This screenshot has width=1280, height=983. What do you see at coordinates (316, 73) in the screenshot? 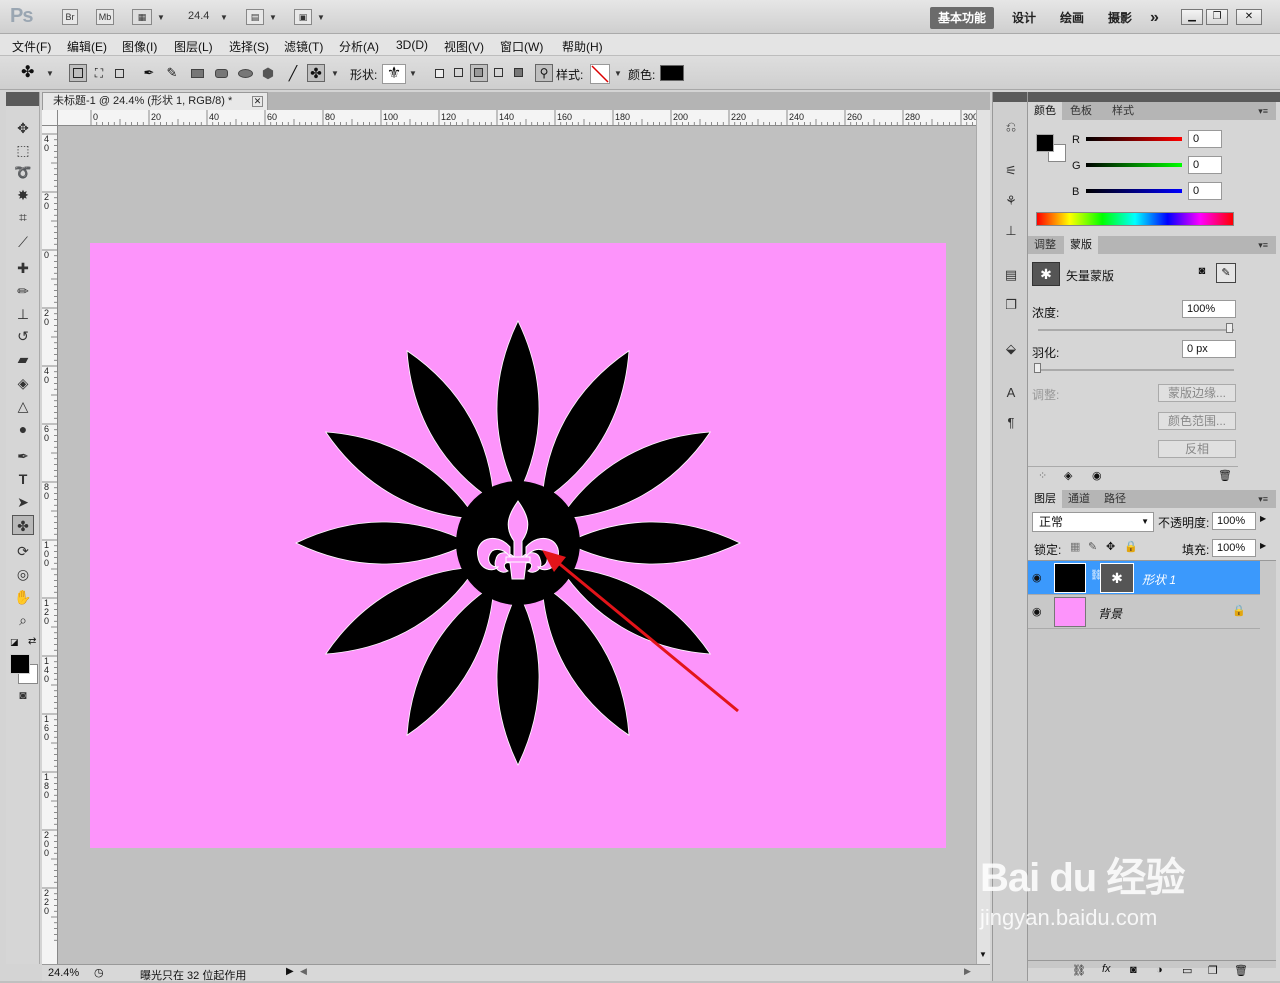
I see `custom-shape-option-icon: ✤` at bounding box center [316, 73].